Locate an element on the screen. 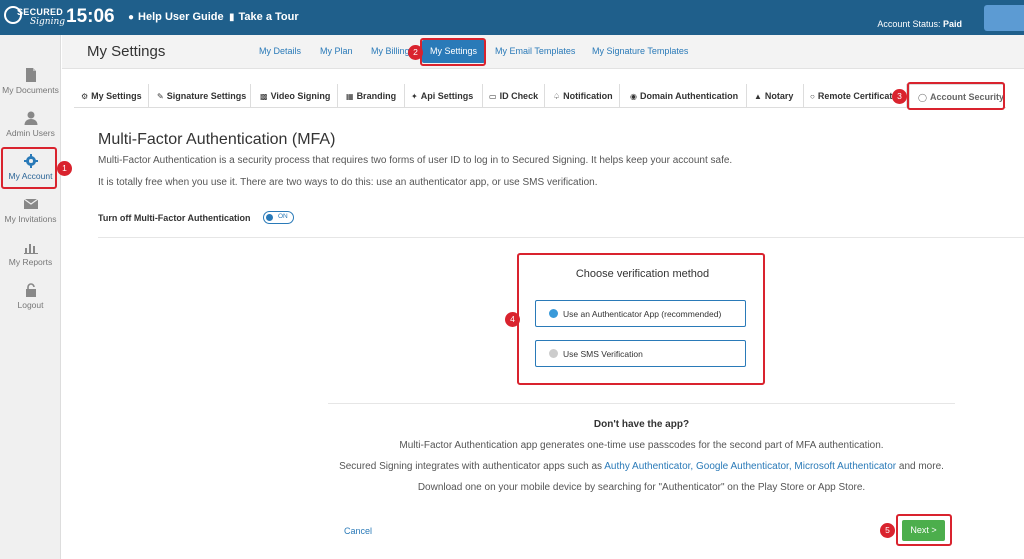  highlight-verification-method is located at coordinates (641, 319).